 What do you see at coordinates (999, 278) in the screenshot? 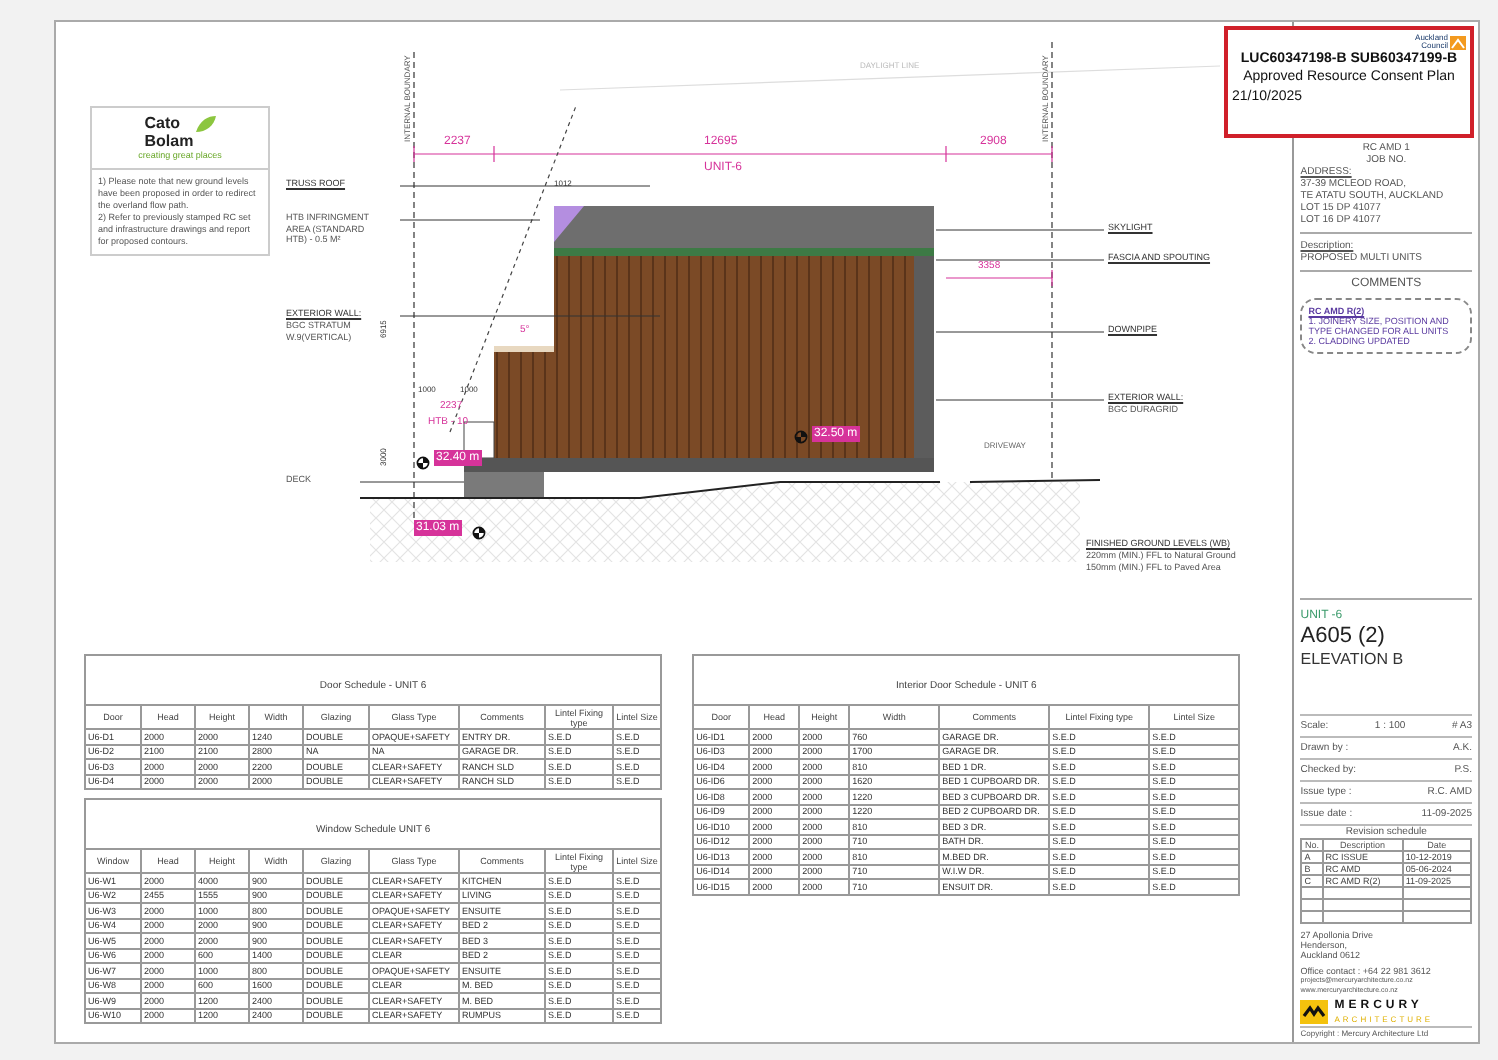
I see `dimension-line` at bounding box center [999, 278].